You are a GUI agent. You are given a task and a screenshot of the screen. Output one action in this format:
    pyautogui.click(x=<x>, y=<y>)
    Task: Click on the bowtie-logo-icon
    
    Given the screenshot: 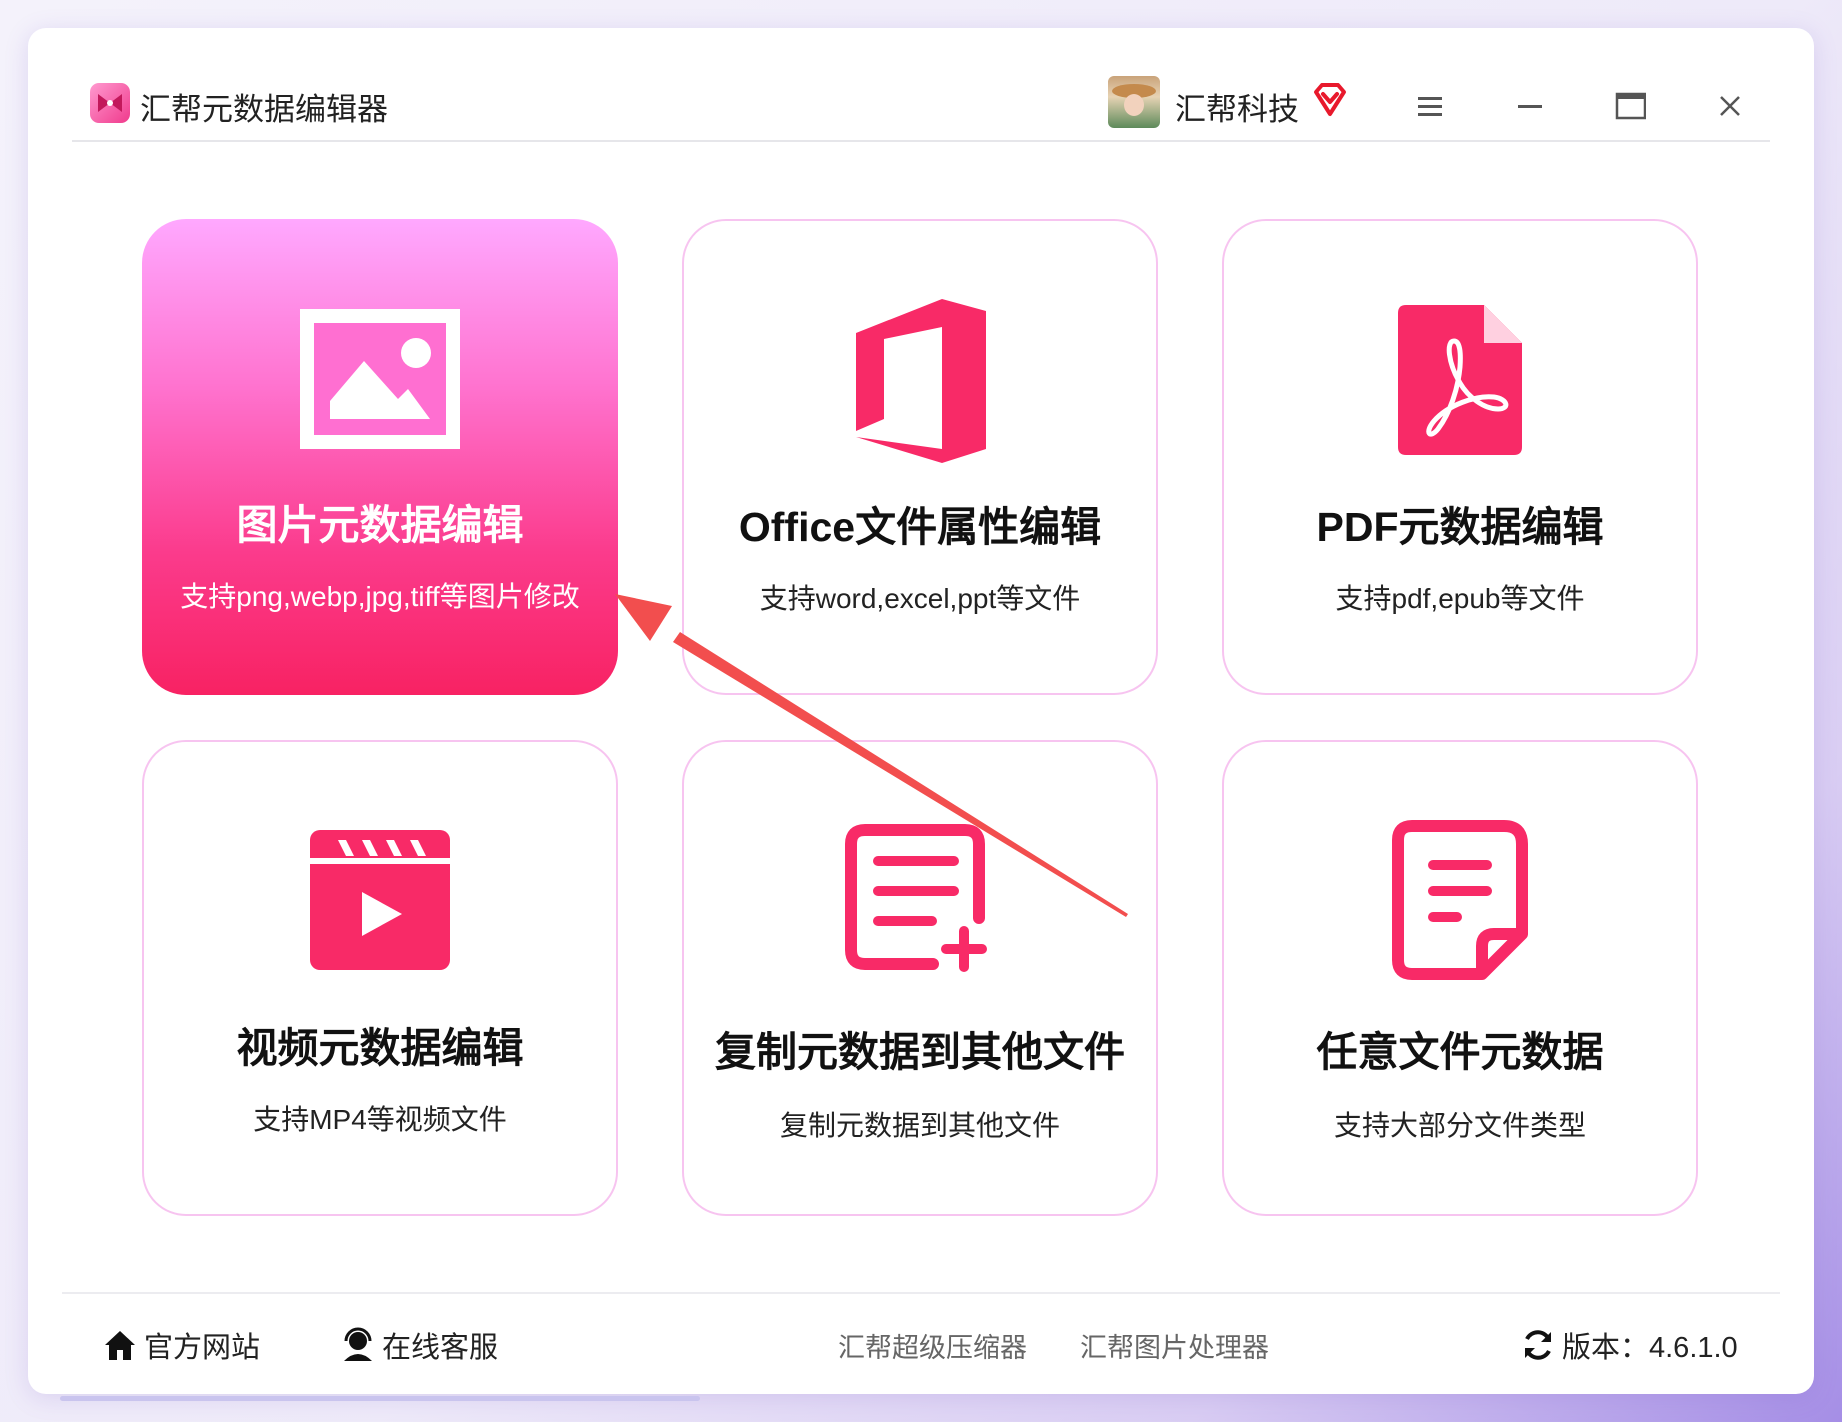 What is the action you would take?
    pyautogui.click(x=110, y=103)
    